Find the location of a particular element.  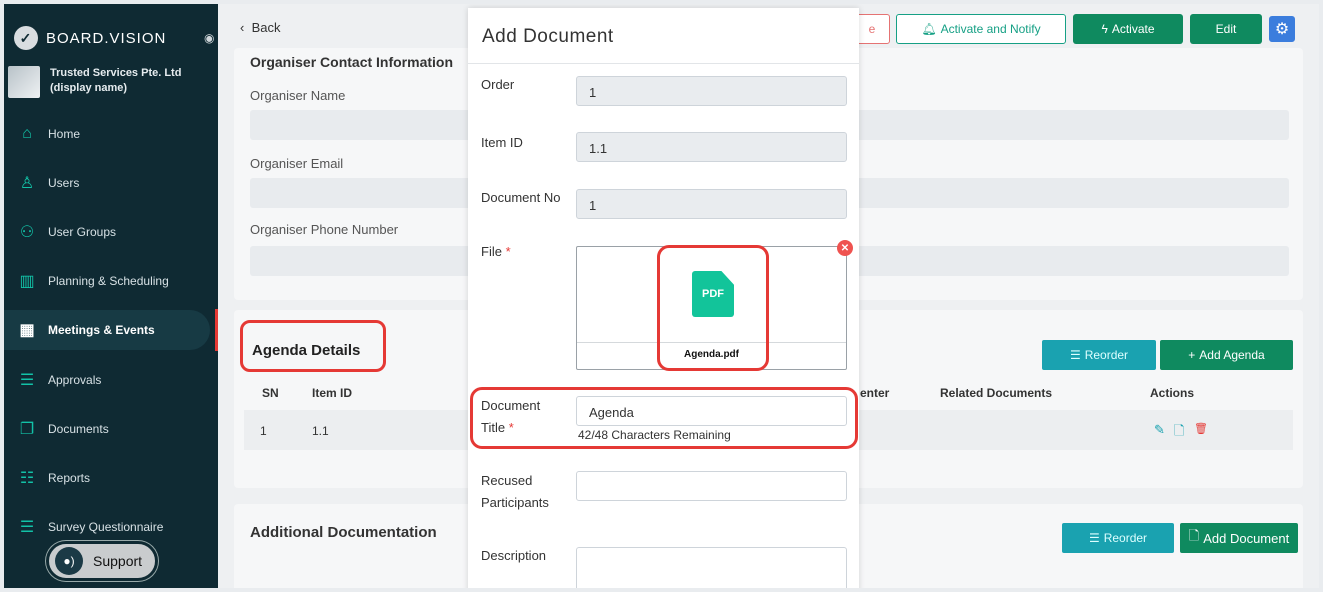

order-field: 1 is located at coordinates (711, 91).